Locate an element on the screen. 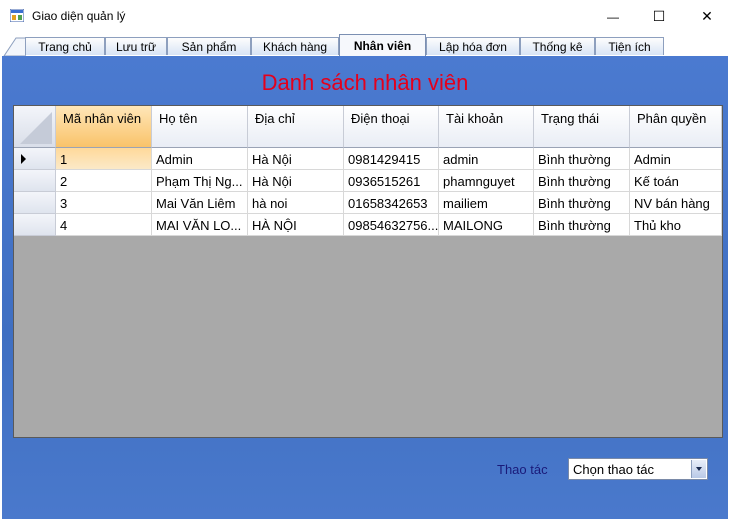 The image size is (730, 519). cell-dien-thoai: 0981429415 is located at coordinates (391, 159).